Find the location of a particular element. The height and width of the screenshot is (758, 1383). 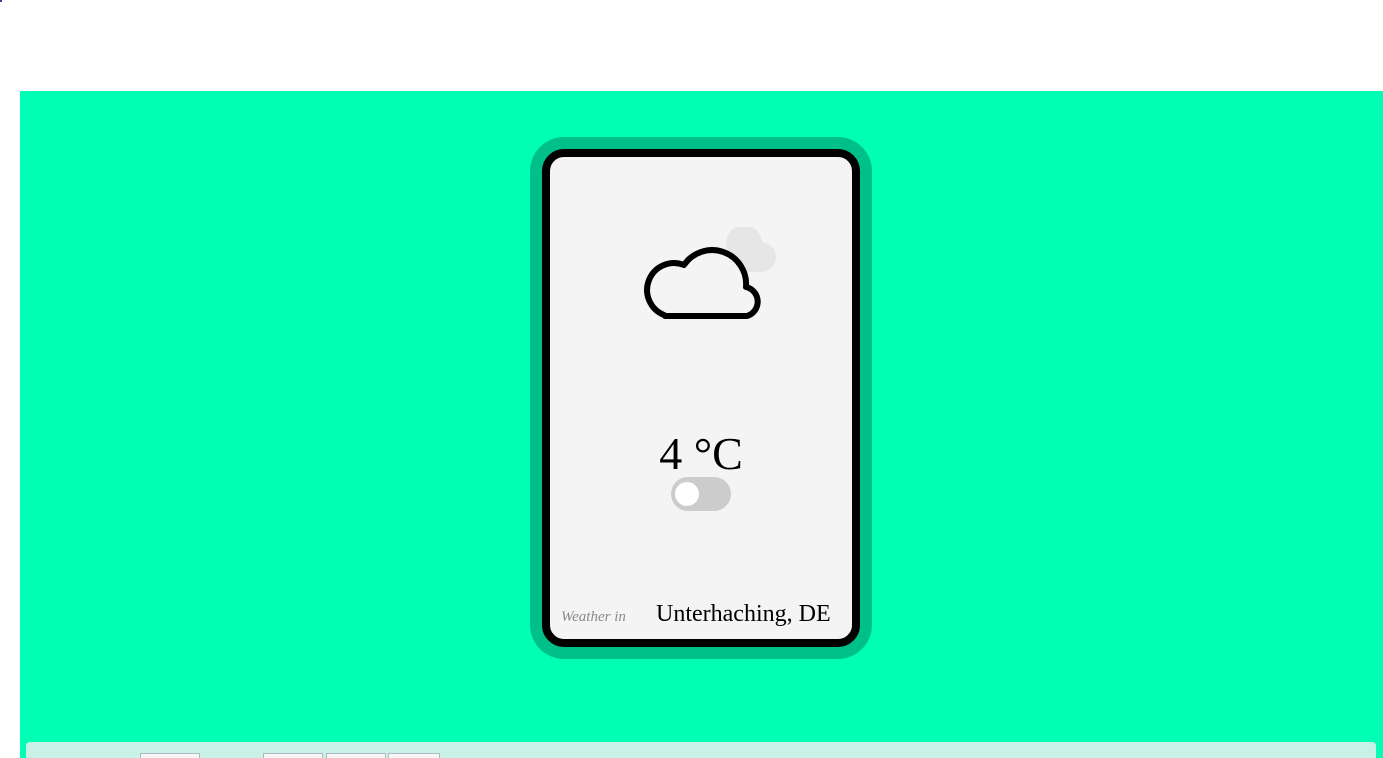

temperature-readout: 4 °C is located at coordinates (701, 453).